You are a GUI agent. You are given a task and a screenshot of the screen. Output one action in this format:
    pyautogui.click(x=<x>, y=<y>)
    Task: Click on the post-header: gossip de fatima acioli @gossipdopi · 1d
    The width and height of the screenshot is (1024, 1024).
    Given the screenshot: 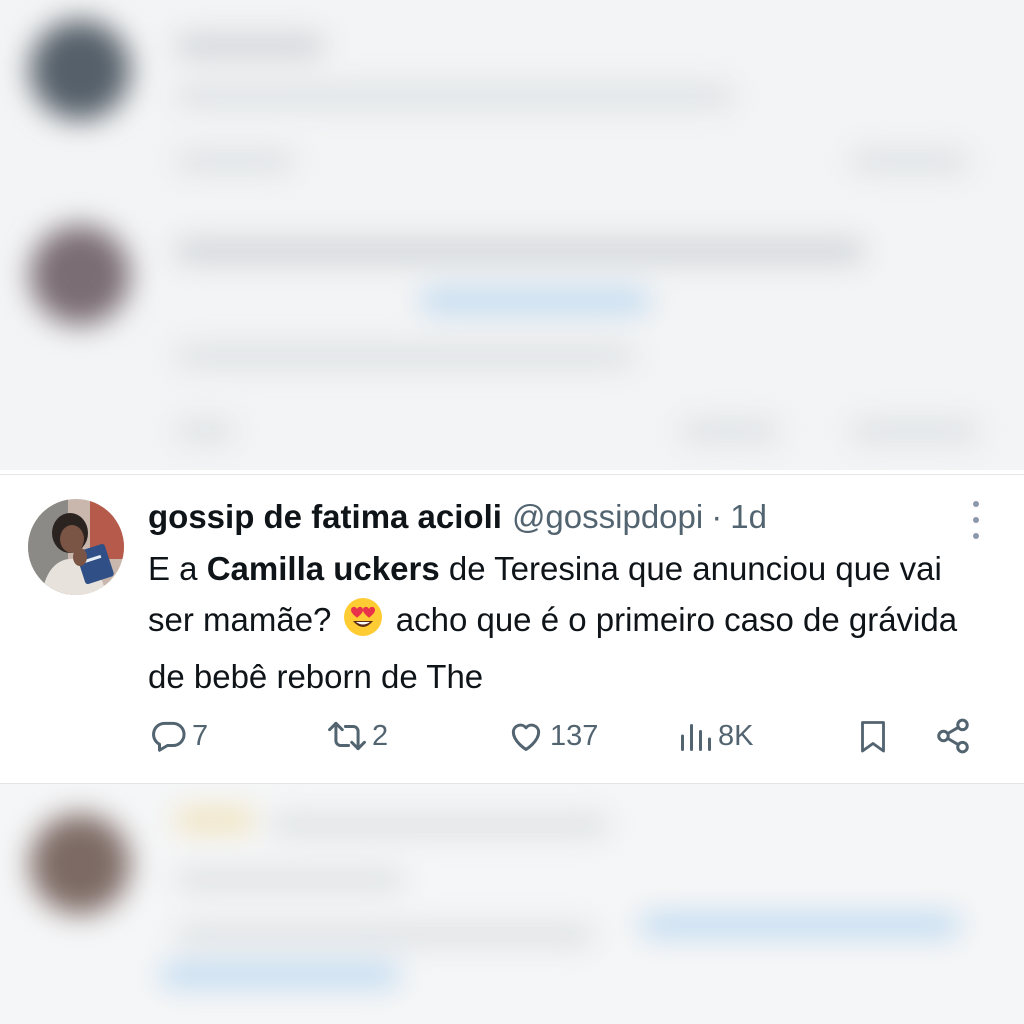 What is the action you would take?
    pyautogui.click(x=457, y=517)
    